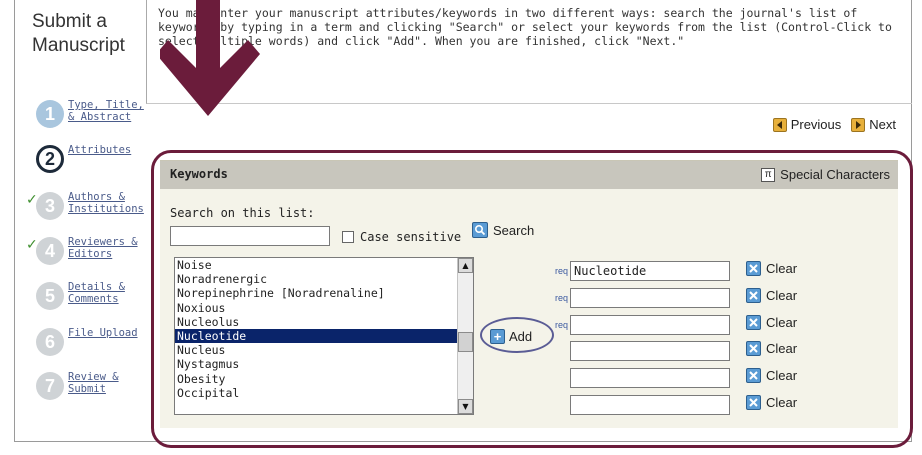 This screenshot has height=455, width=922. What do you see at coordinates (50, 206) in the screenshot?
I see `step-number-icon: 3` at bounding box center [50, 206].